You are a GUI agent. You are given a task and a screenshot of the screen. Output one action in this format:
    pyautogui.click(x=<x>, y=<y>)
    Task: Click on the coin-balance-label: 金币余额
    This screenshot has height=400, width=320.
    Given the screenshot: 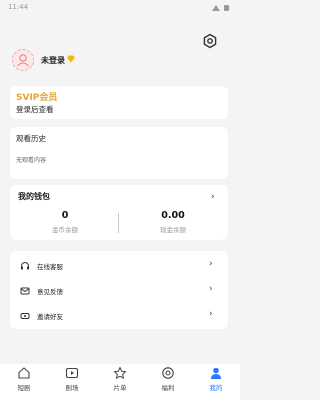 What is the action you would take?
    pyautogui.click(x=65, y=230)
    